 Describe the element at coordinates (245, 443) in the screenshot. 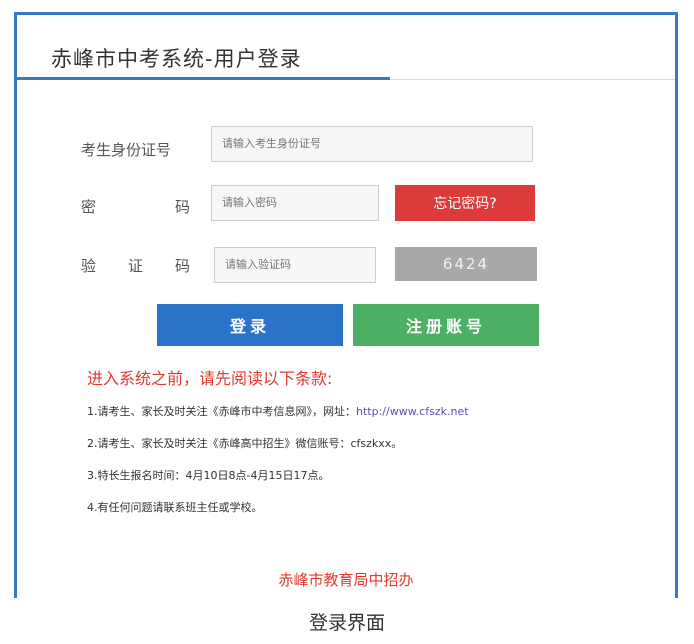

I see `notice-line-2: 2.请考生、家长及时关注《赤峰高中招生》微信账号：cfszkxx。` at that location.